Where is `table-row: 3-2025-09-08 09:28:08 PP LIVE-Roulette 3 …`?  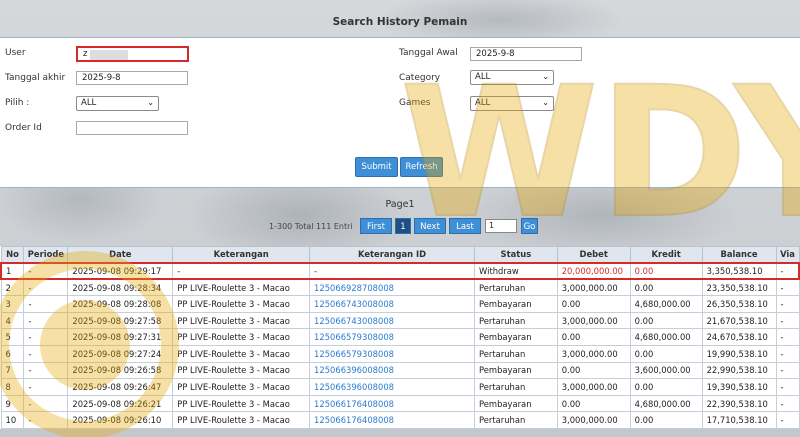
table-row: 3-2025-09-08 09:28:08 PP LIVE-Roulette 3 … is located at coordinates (400, 304).